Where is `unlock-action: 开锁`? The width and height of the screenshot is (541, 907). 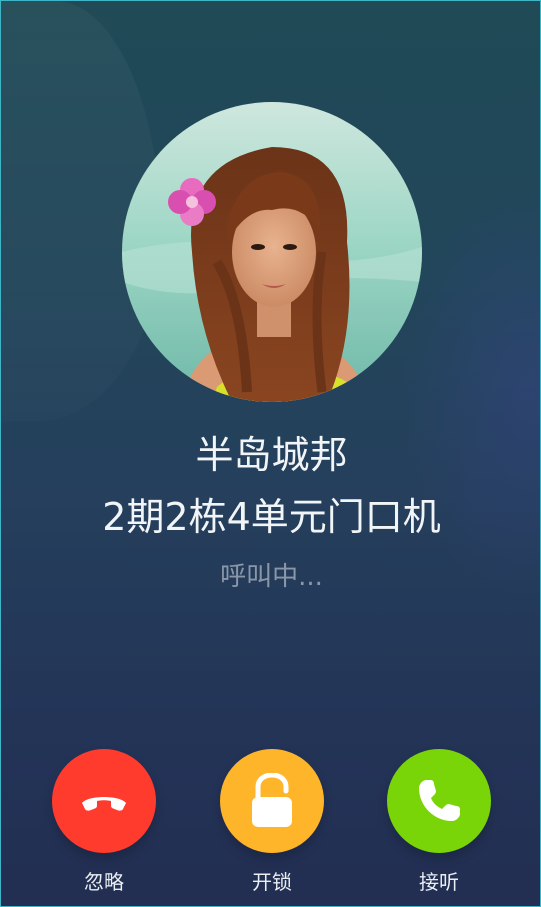 unlock-action: 开锁 is located at coordinates (272, 824).